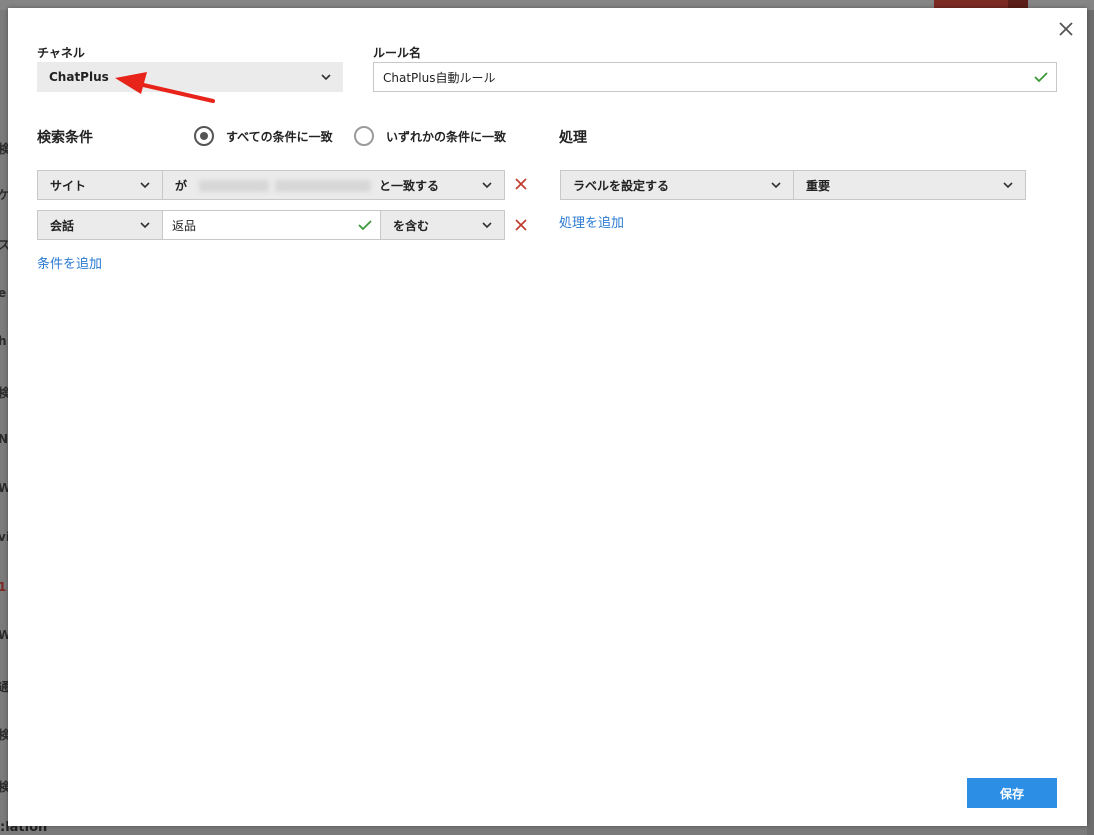 Image resolution: width=1094 pixels, height=835 pixels. What do you see at coordinates (621, 185) in the screenshot?
I see `action-type-value: ラベルを設定する` at bounding box center [621, 185].